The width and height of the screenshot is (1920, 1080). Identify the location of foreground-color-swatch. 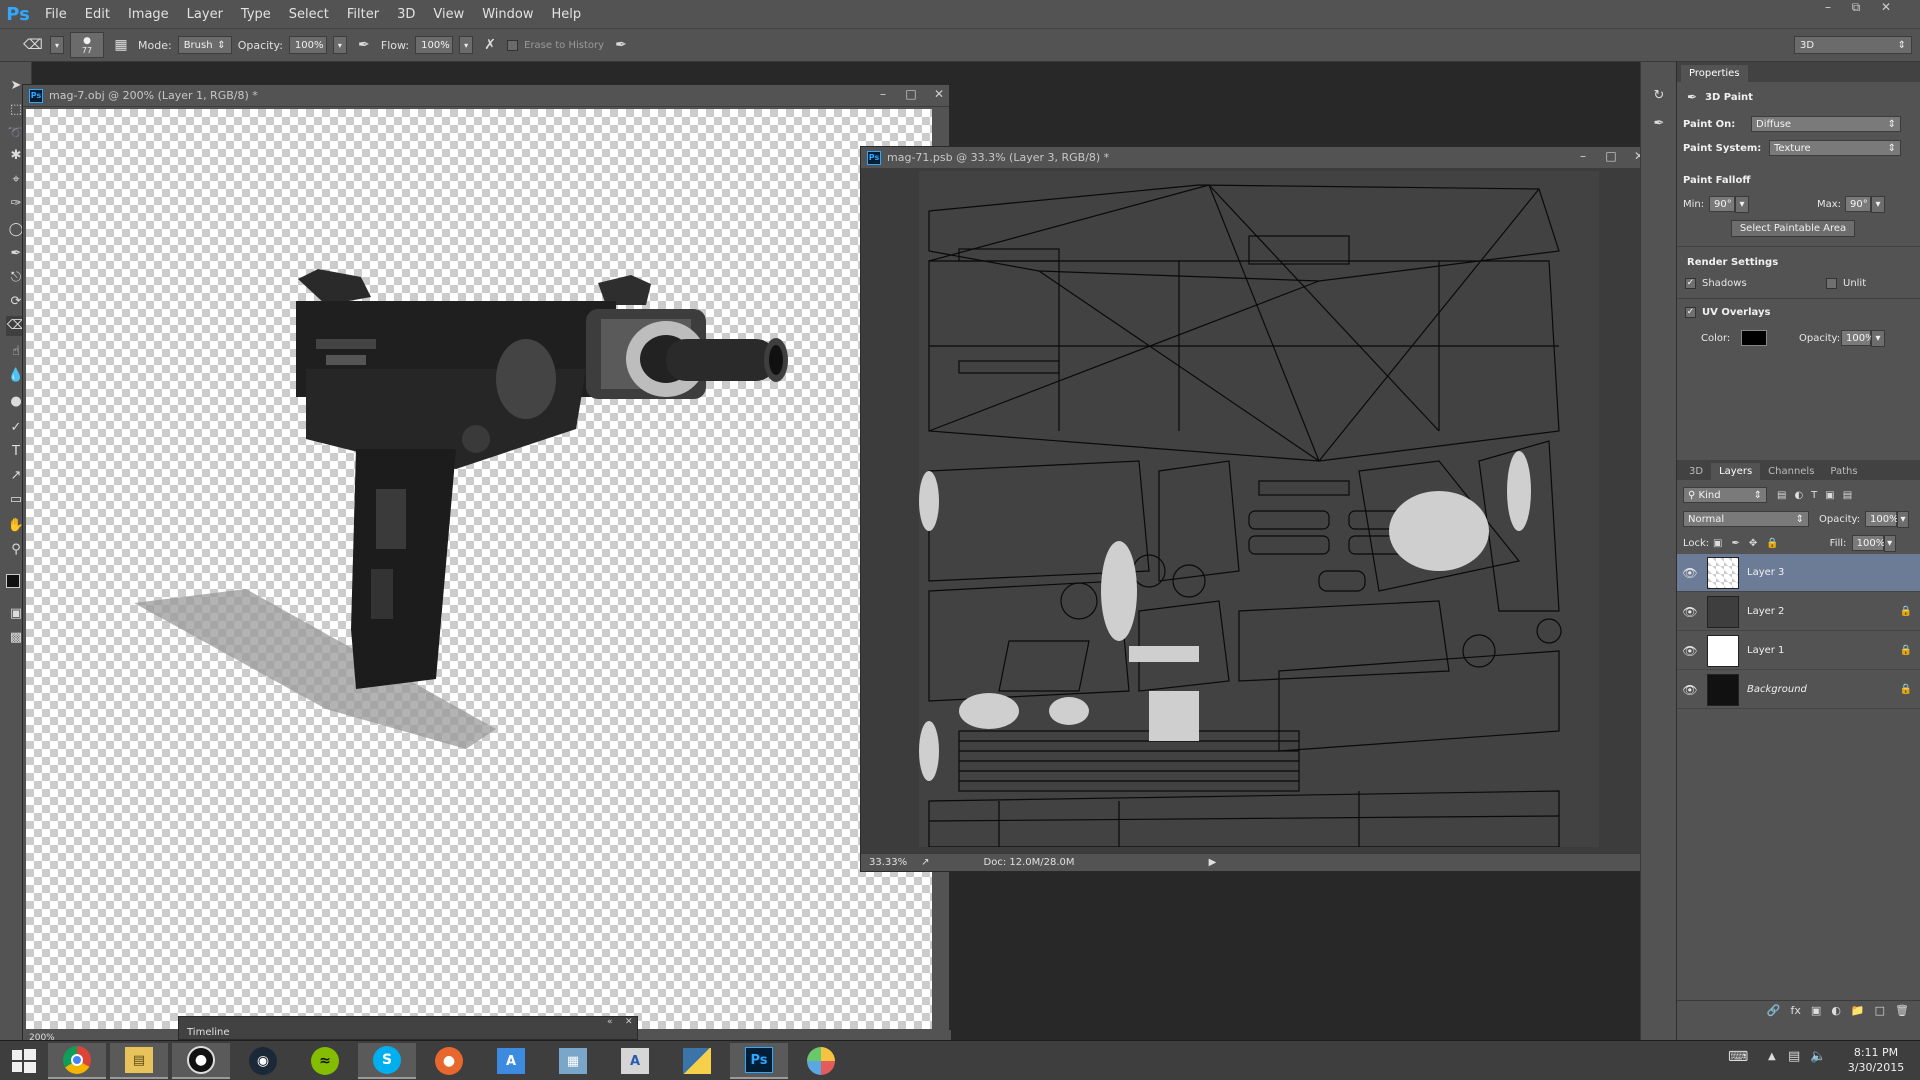
(13, 581).